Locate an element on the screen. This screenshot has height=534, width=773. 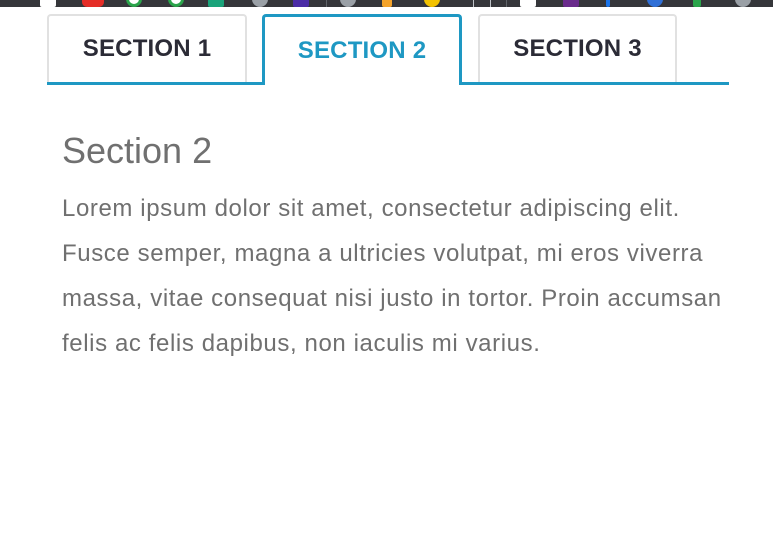
youtube-icon is located at coordinates (93, 3).